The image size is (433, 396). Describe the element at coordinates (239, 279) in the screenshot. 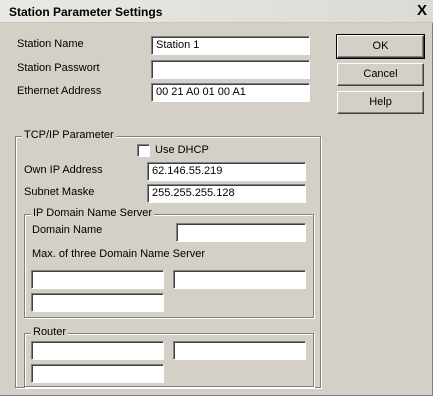

I see `dns-server-2-input` at that location.